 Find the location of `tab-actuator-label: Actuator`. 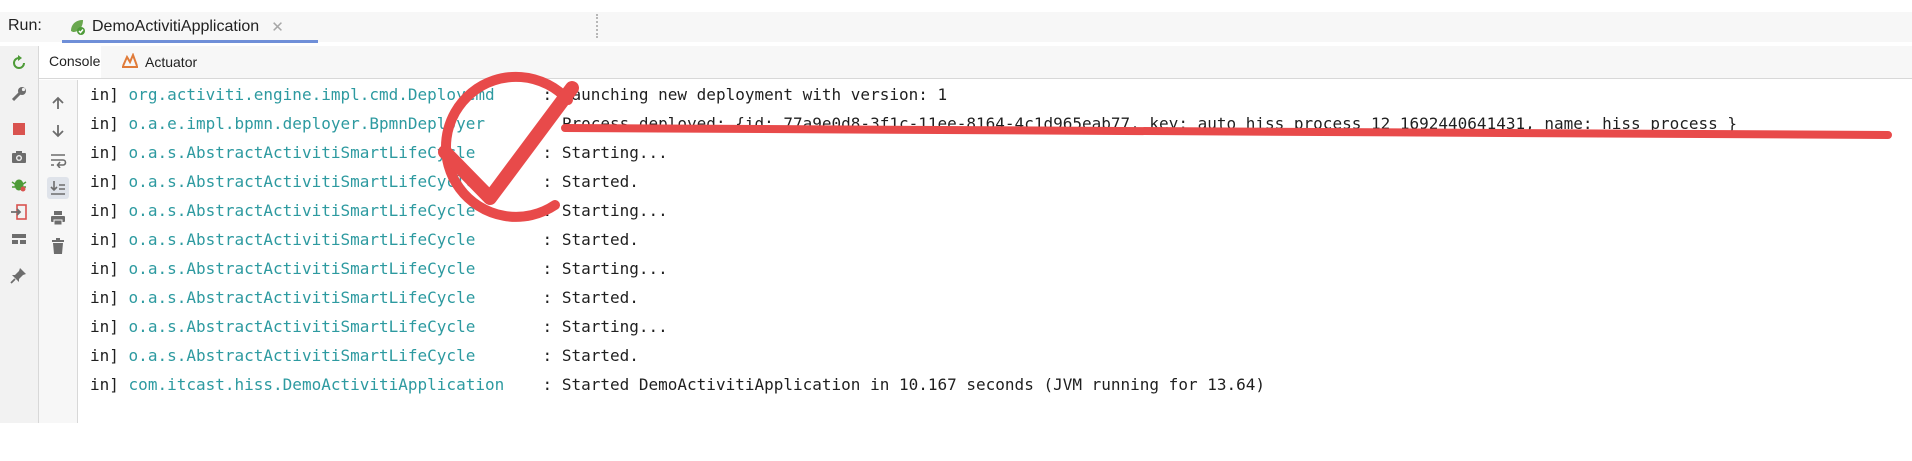

tab-actuator-label: Actuator is located at coordinates (171, 62).